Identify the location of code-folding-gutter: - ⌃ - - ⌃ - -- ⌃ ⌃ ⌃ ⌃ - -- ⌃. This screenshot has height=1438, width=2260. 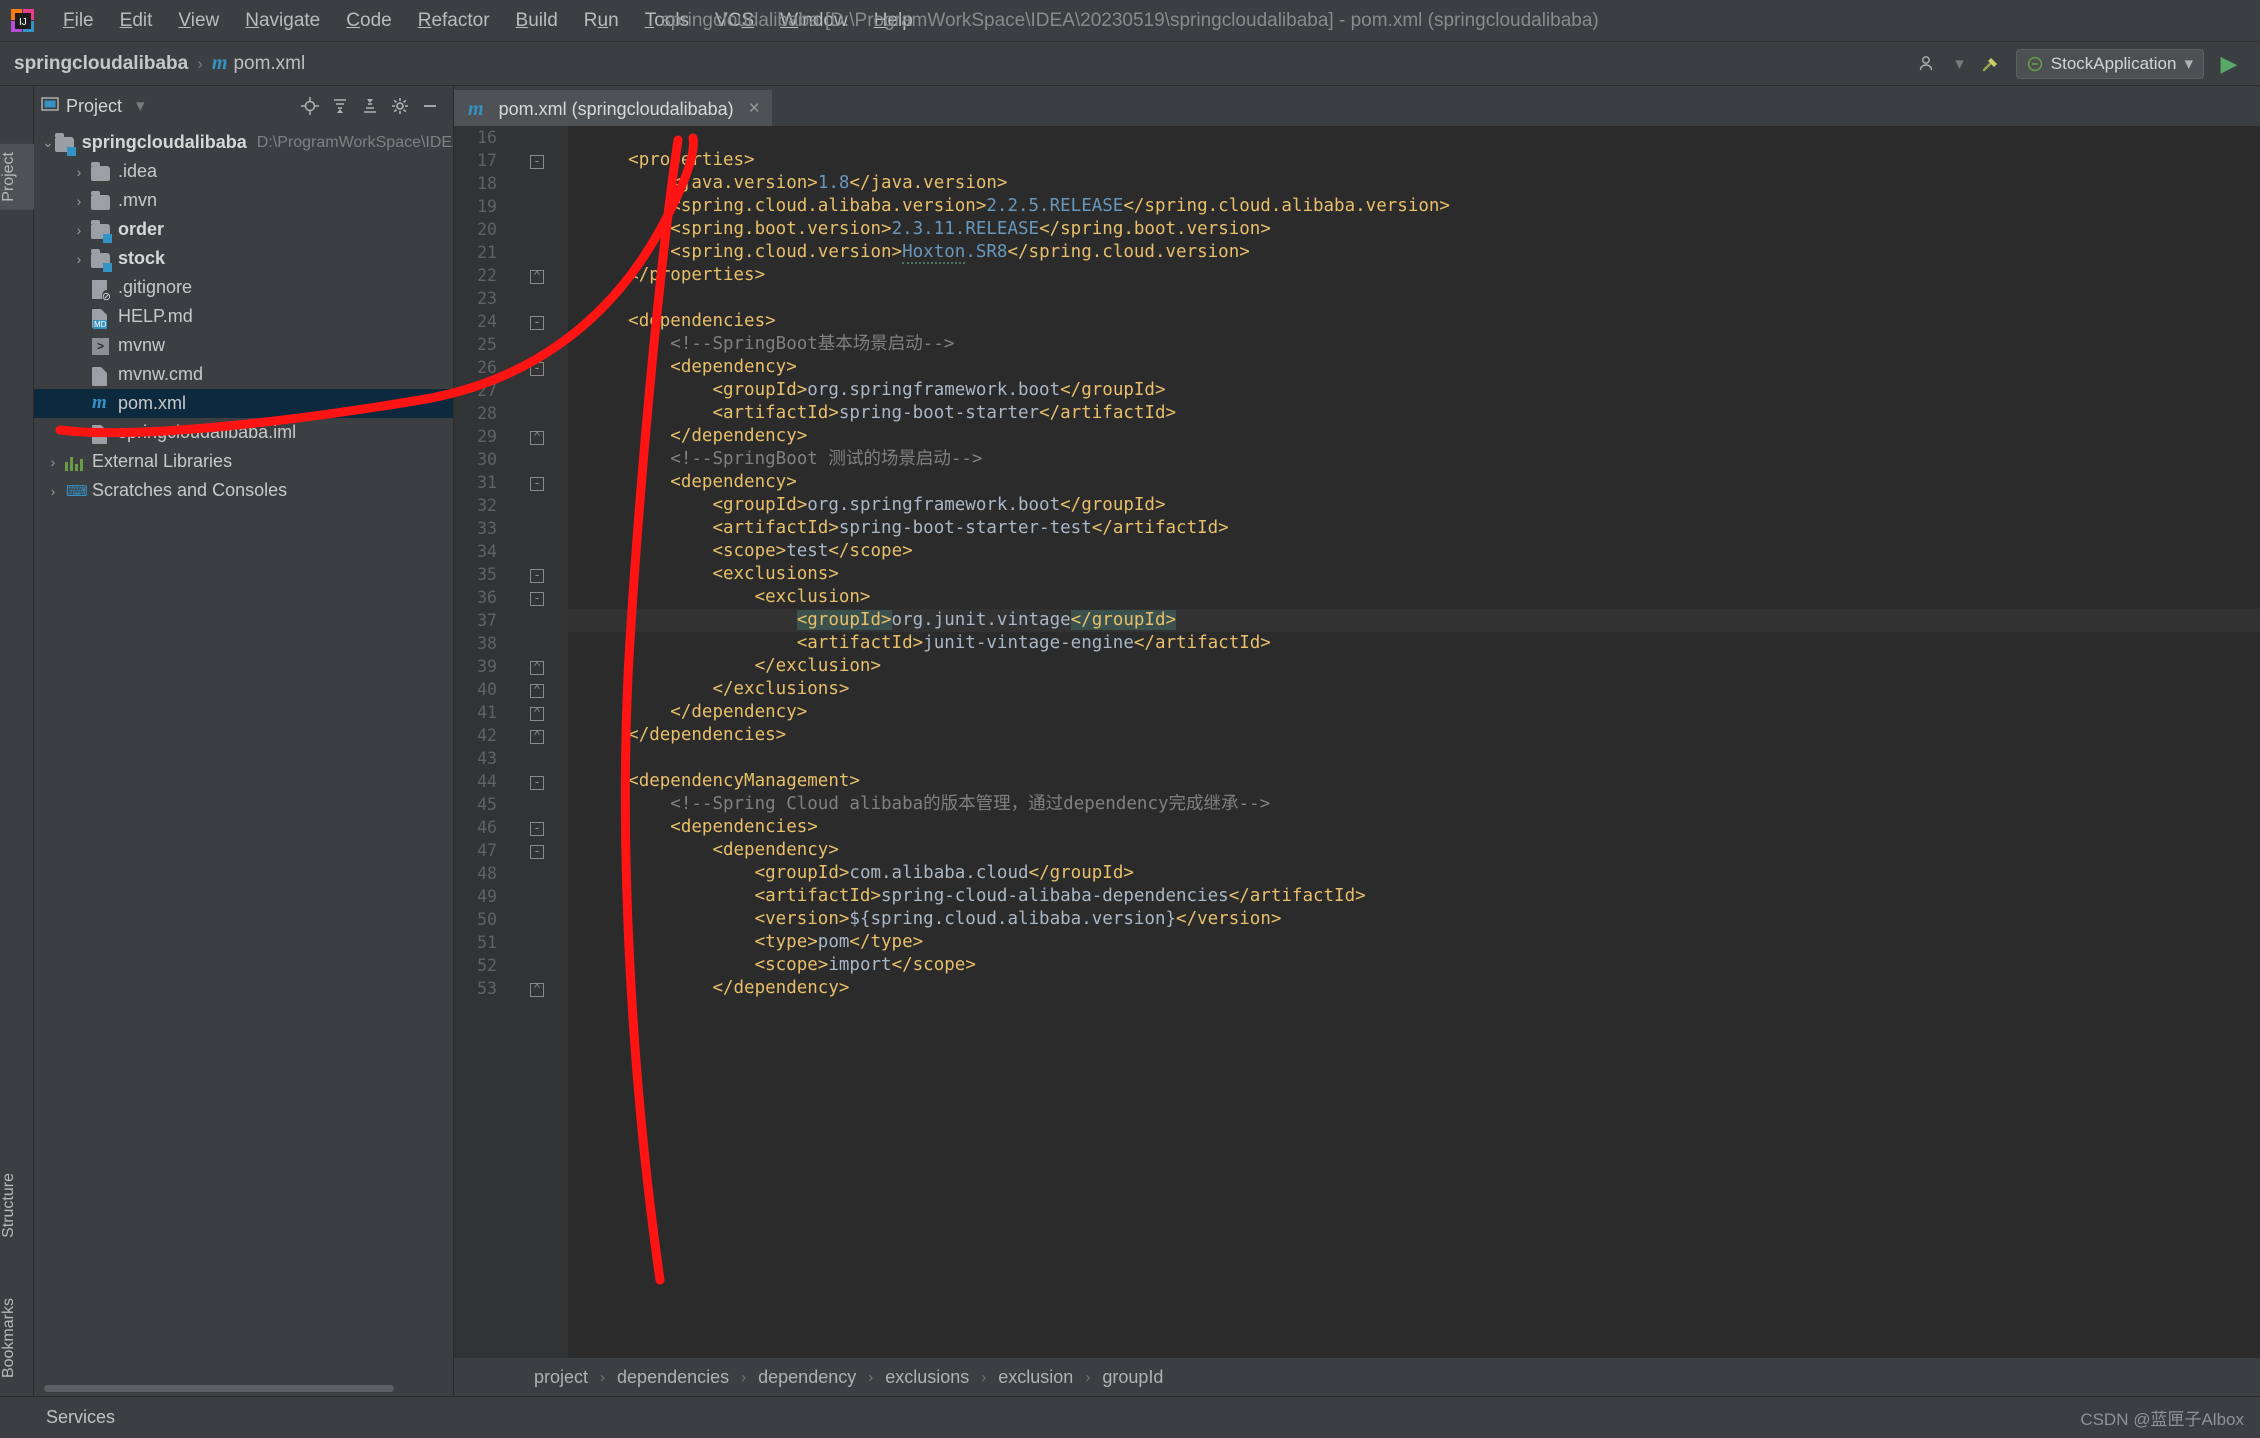
(544, 742).